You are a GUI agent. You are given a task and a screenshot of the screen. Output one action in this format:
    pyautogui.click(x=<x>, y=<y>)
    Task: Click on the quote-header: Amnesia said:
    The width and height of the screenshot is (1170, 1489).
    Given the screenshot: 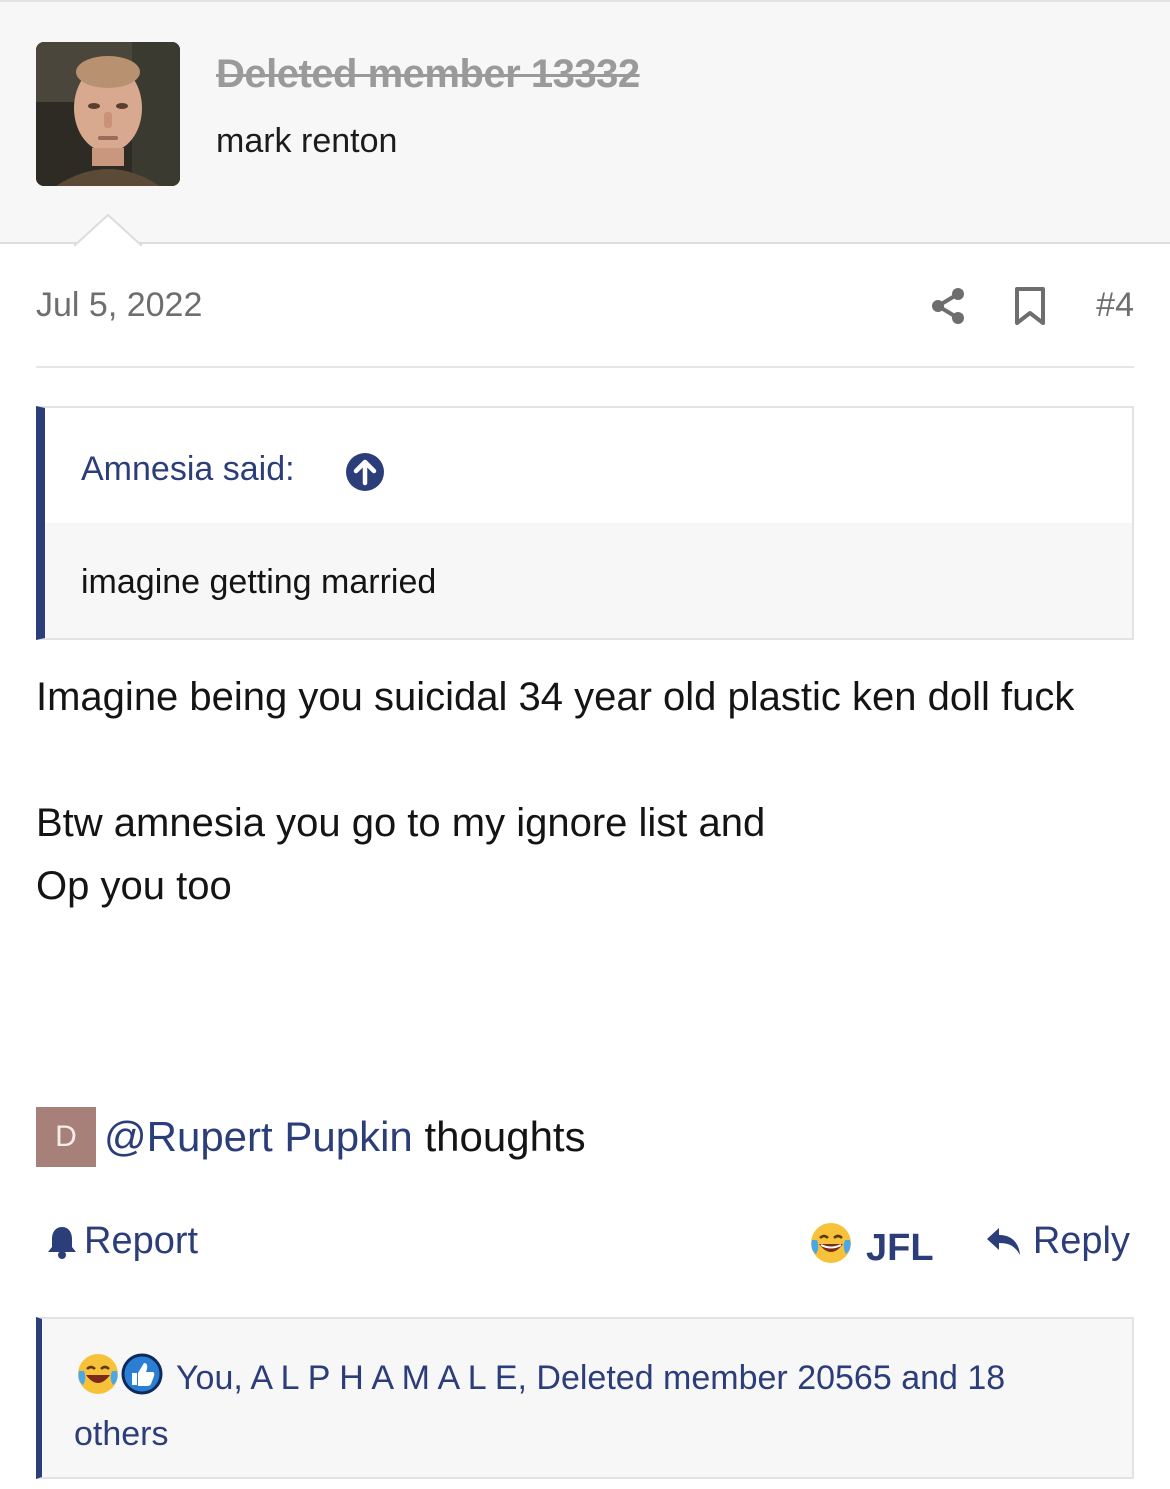 What is the action you would take?
    pyautogui.click(x=588, y=465)
    